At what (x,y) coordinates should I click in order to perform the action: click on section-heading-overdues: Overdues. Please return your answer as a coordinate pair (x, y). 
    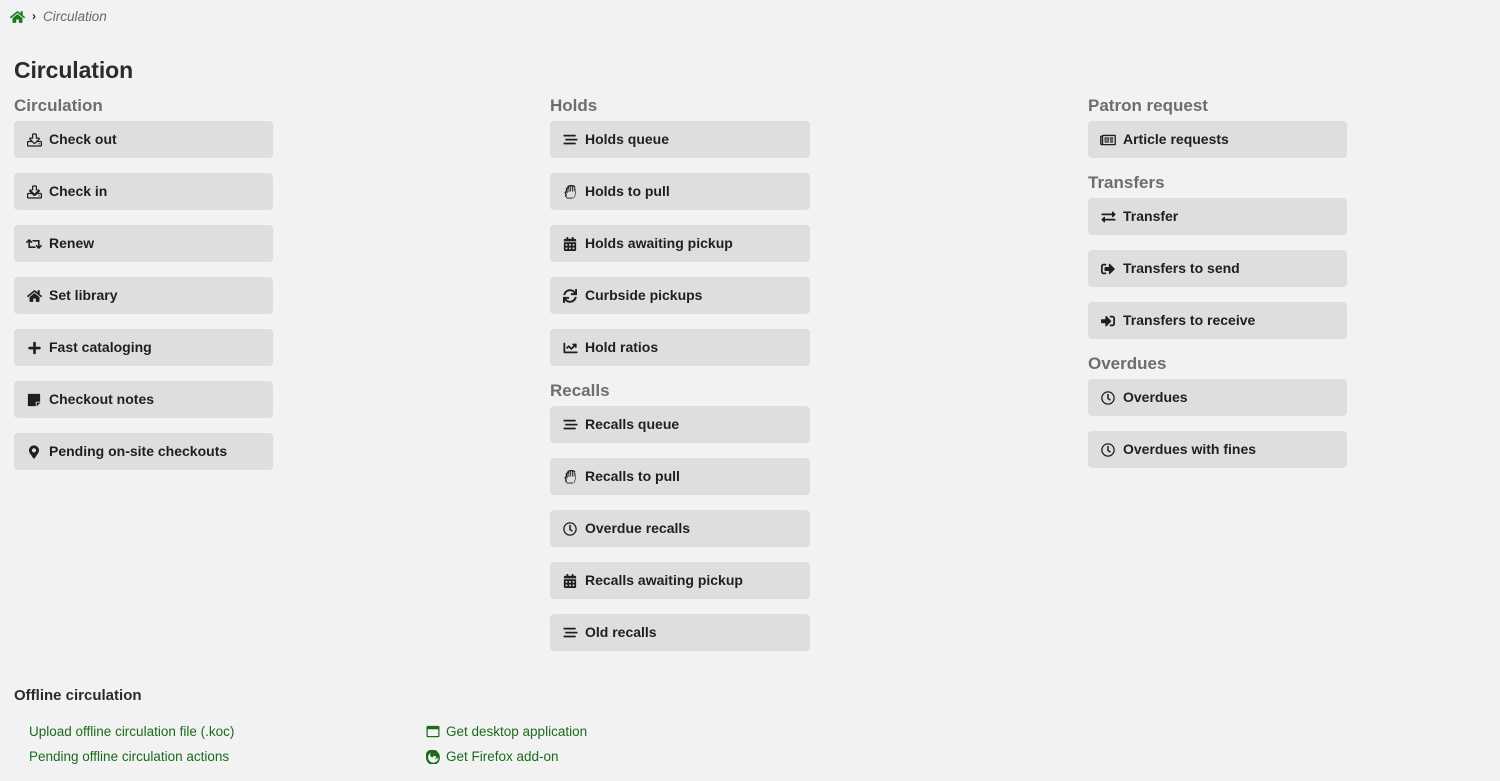
    Looking at the image, I should click on (1127, 363).